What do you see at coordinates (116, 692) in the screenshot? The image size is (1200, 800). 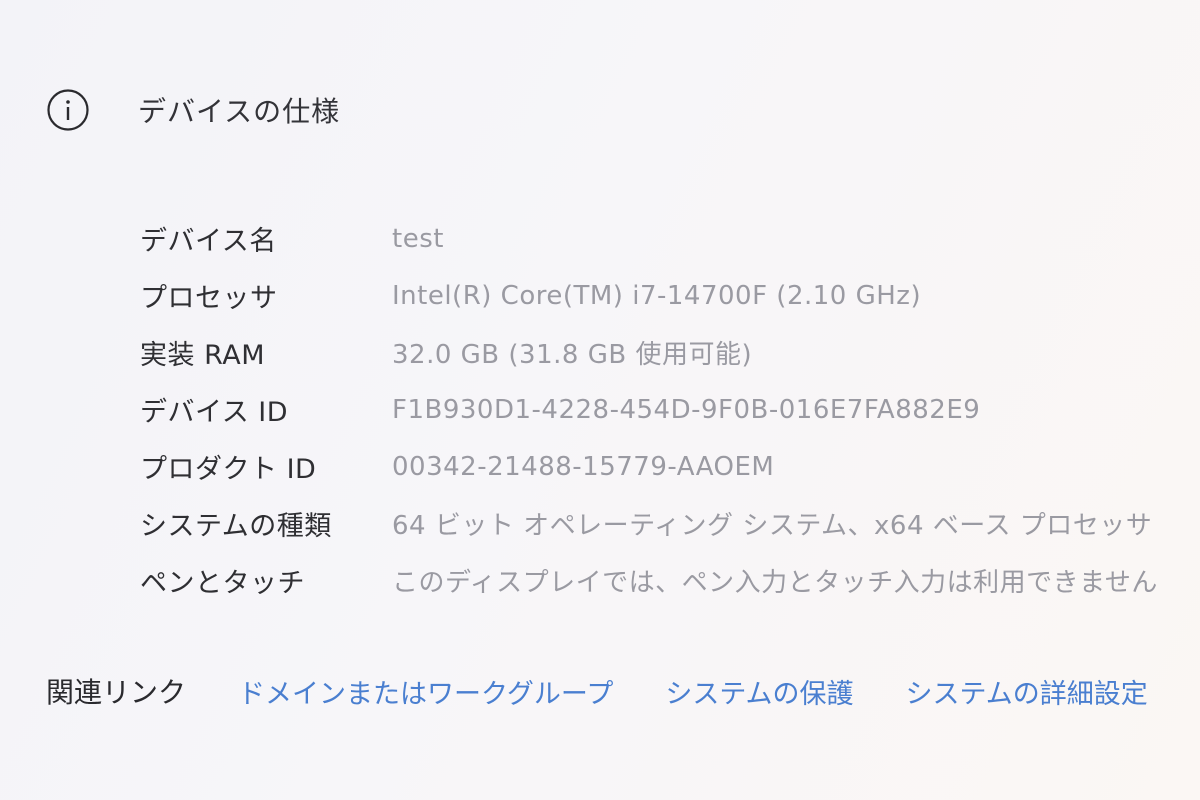 I see `related-links-label: 関連リンク` at bounding box center [116, 692].